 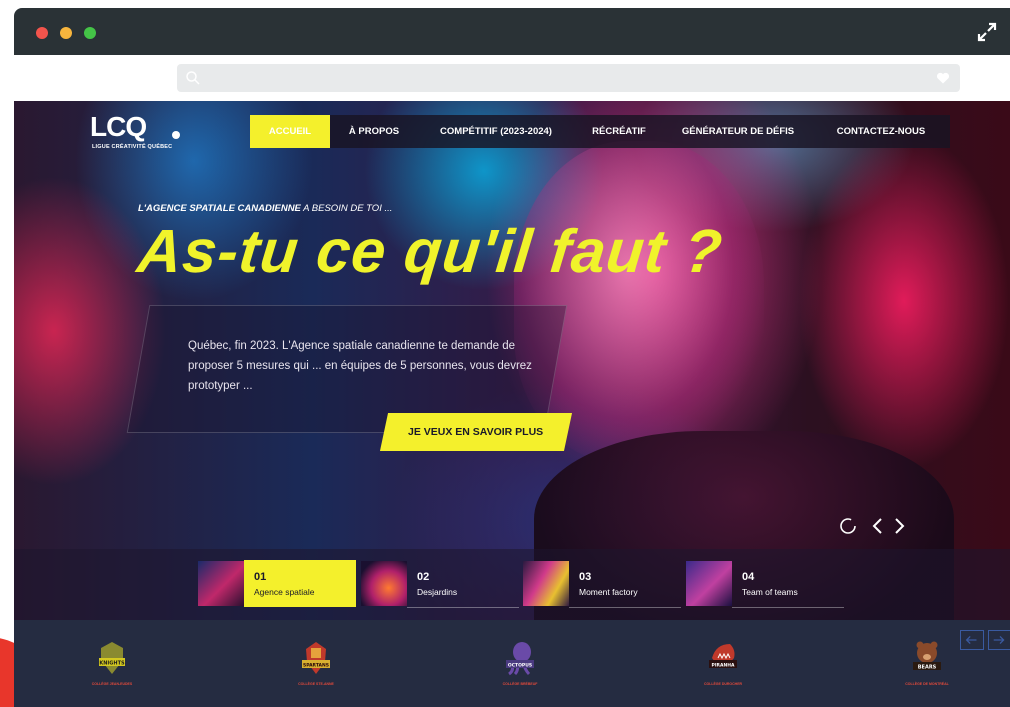 What do you see at coordinates (112, 684) in the screenshot?
I see `team-school-name: COLLÈGE JEAN-EUDES` at bounding box center [112, 684].